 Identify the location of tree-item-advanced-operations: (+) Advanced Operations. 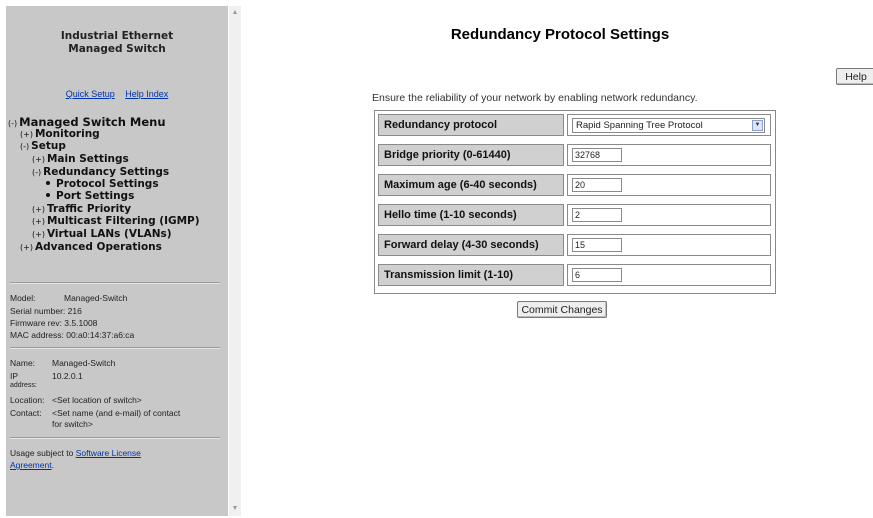
(91, 247).